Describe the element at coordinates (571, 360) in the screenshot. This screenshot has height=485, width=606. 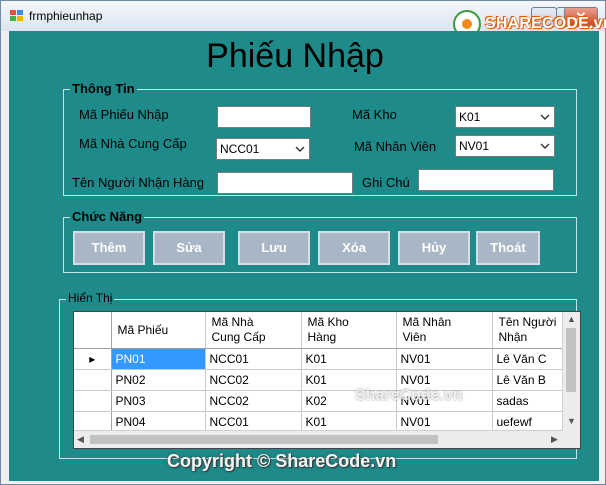
I see `vertical-scroll-thumb` at that location.